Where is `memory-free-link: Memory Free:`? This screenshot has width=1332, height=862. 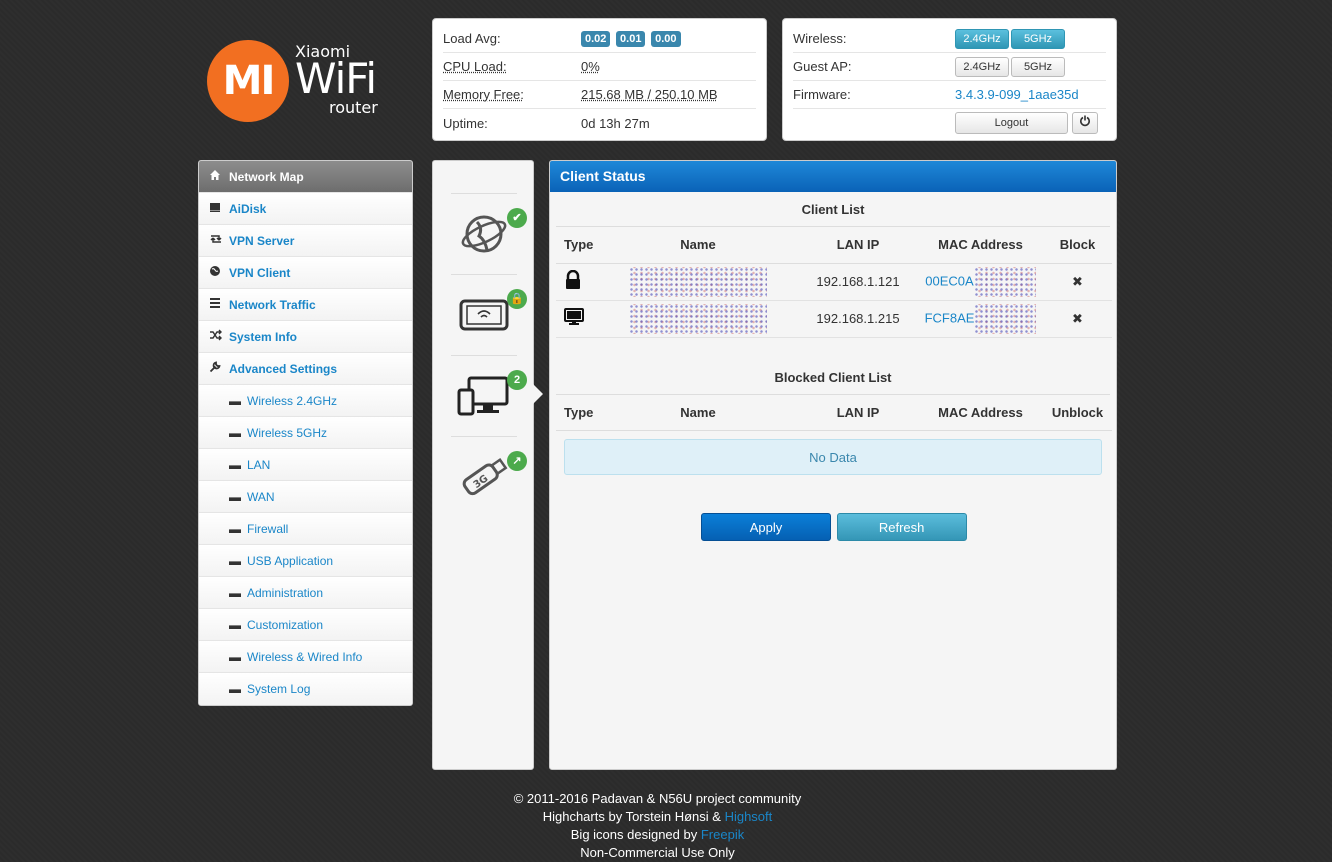 memory-free-link: Memory Free: is located at coordinates (512, 94).